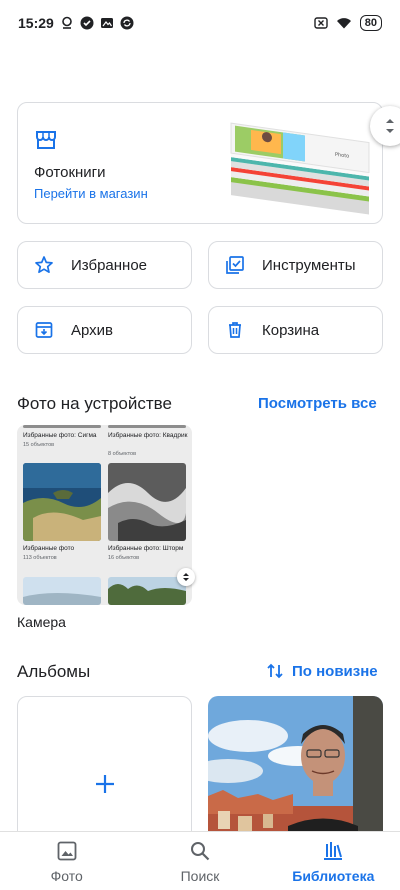 This screenshot has width=400, height=890. I want to click on thumb-count: 8 объектов, so click(122, 454).